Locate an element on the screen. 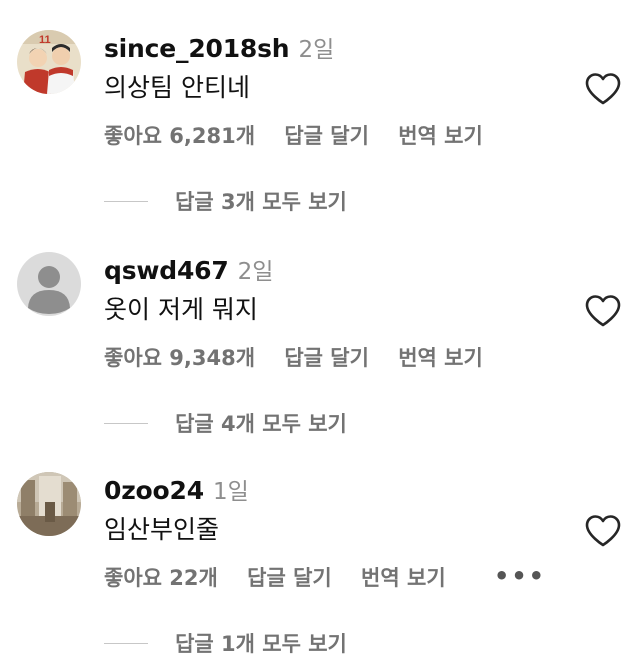 The height and width of the screenshot is (662, 640). comment-header: qswd467 2일 is located at coordinates (189, 268).